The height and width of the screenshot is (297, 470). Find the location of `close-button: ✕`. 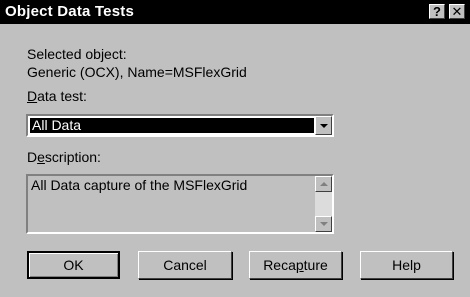

close-button: ✕ is located at coordinates (457, 11).